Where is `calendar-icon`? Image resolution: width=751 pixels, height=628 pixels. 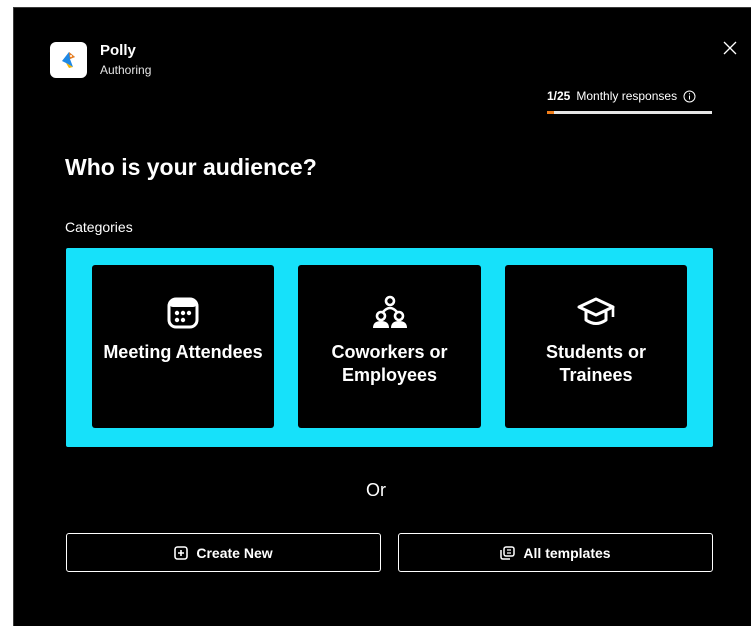
calendar-icon is located at coordinates (183, 313).